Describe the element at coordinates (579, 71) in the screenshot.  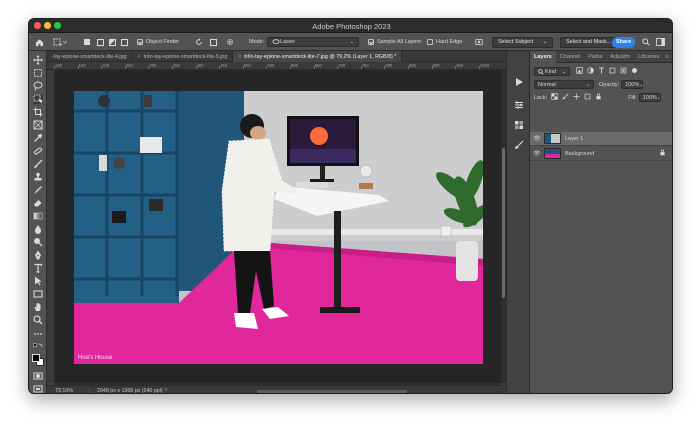
I see `filter-pixel-icon` at that location.